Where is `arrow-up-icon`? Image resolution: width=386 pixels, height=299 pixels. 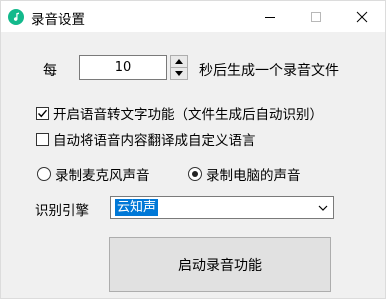 arrow-up-icon is located at coordinates (179, 61).